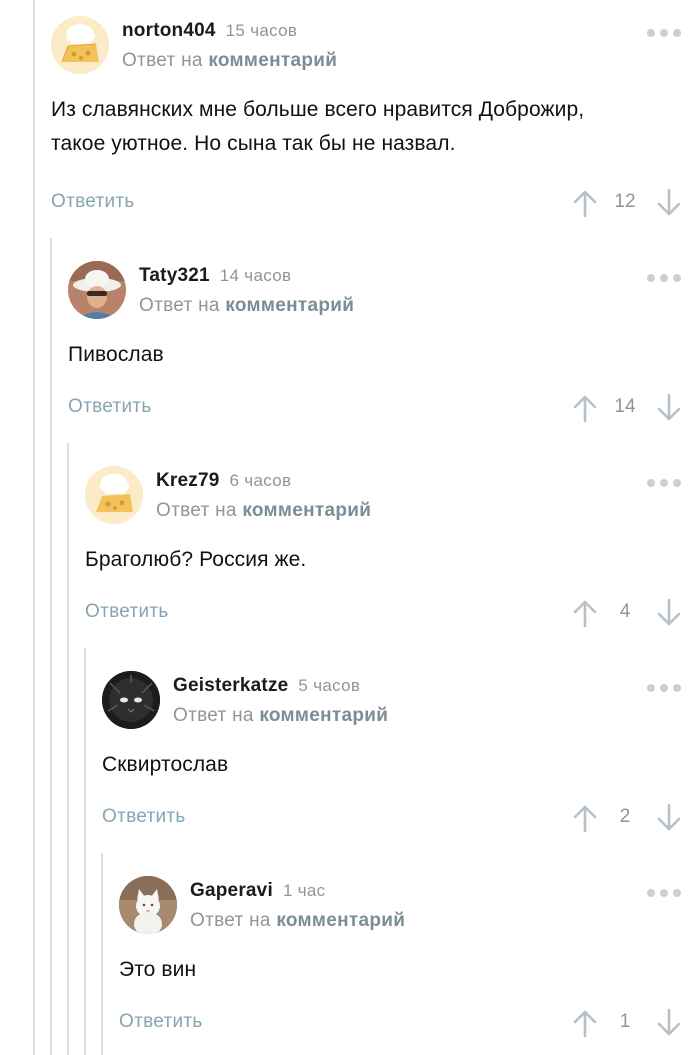 This screenshot has width=700, height=1055. Describe the element at coordinates (148, 905) in the screenshot. I see `white-cat-avatar` at that location.